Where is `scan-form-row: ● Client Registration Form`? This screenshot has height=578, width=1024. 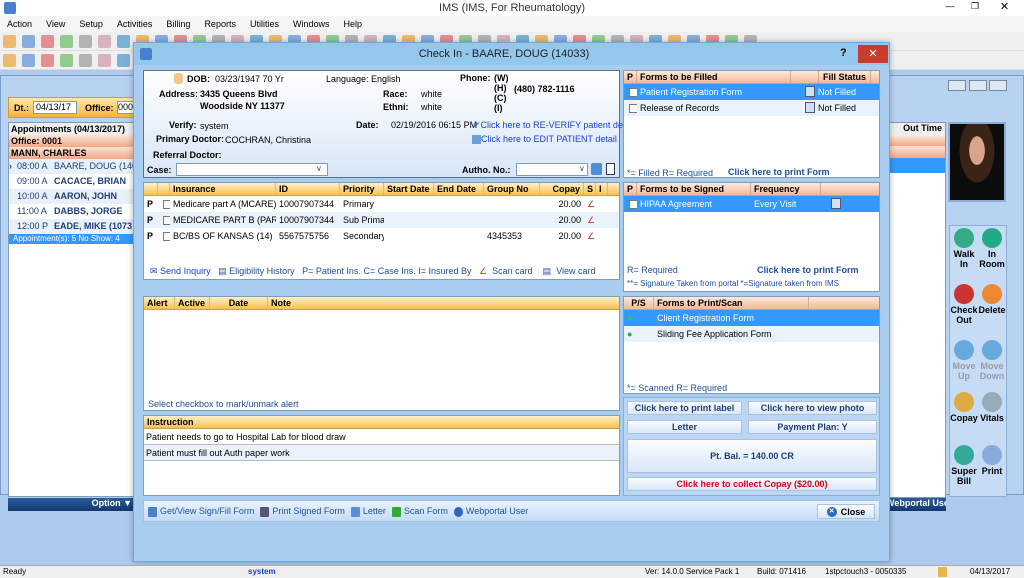
scan-form-row: ● Client Registration Form is located at coordinates (751, 318).